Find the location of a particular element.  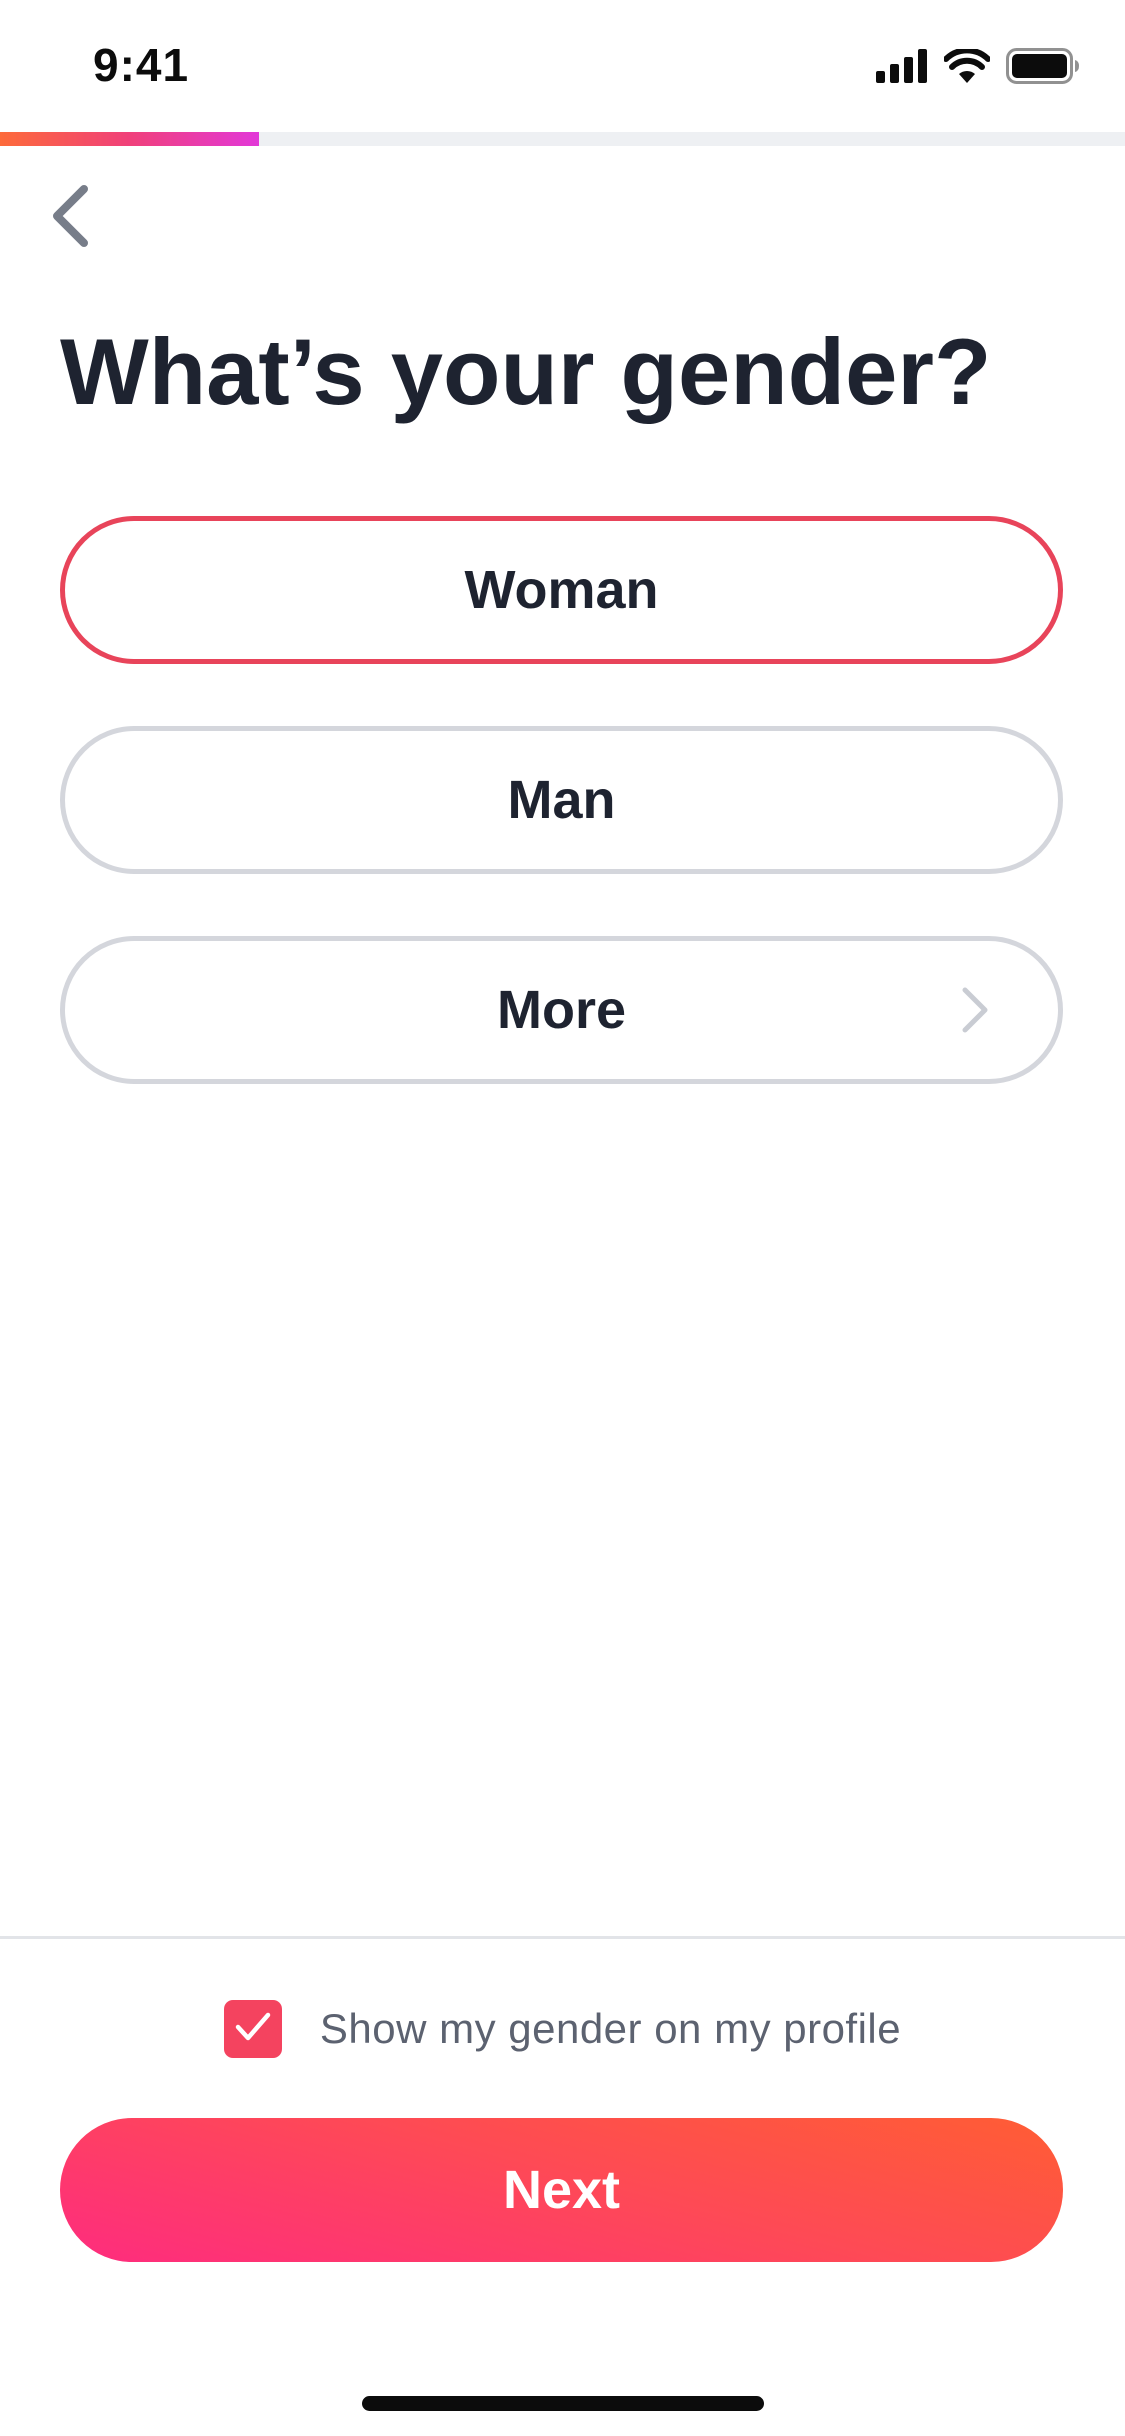

option-label: Man is located at coordinates (561, 800).